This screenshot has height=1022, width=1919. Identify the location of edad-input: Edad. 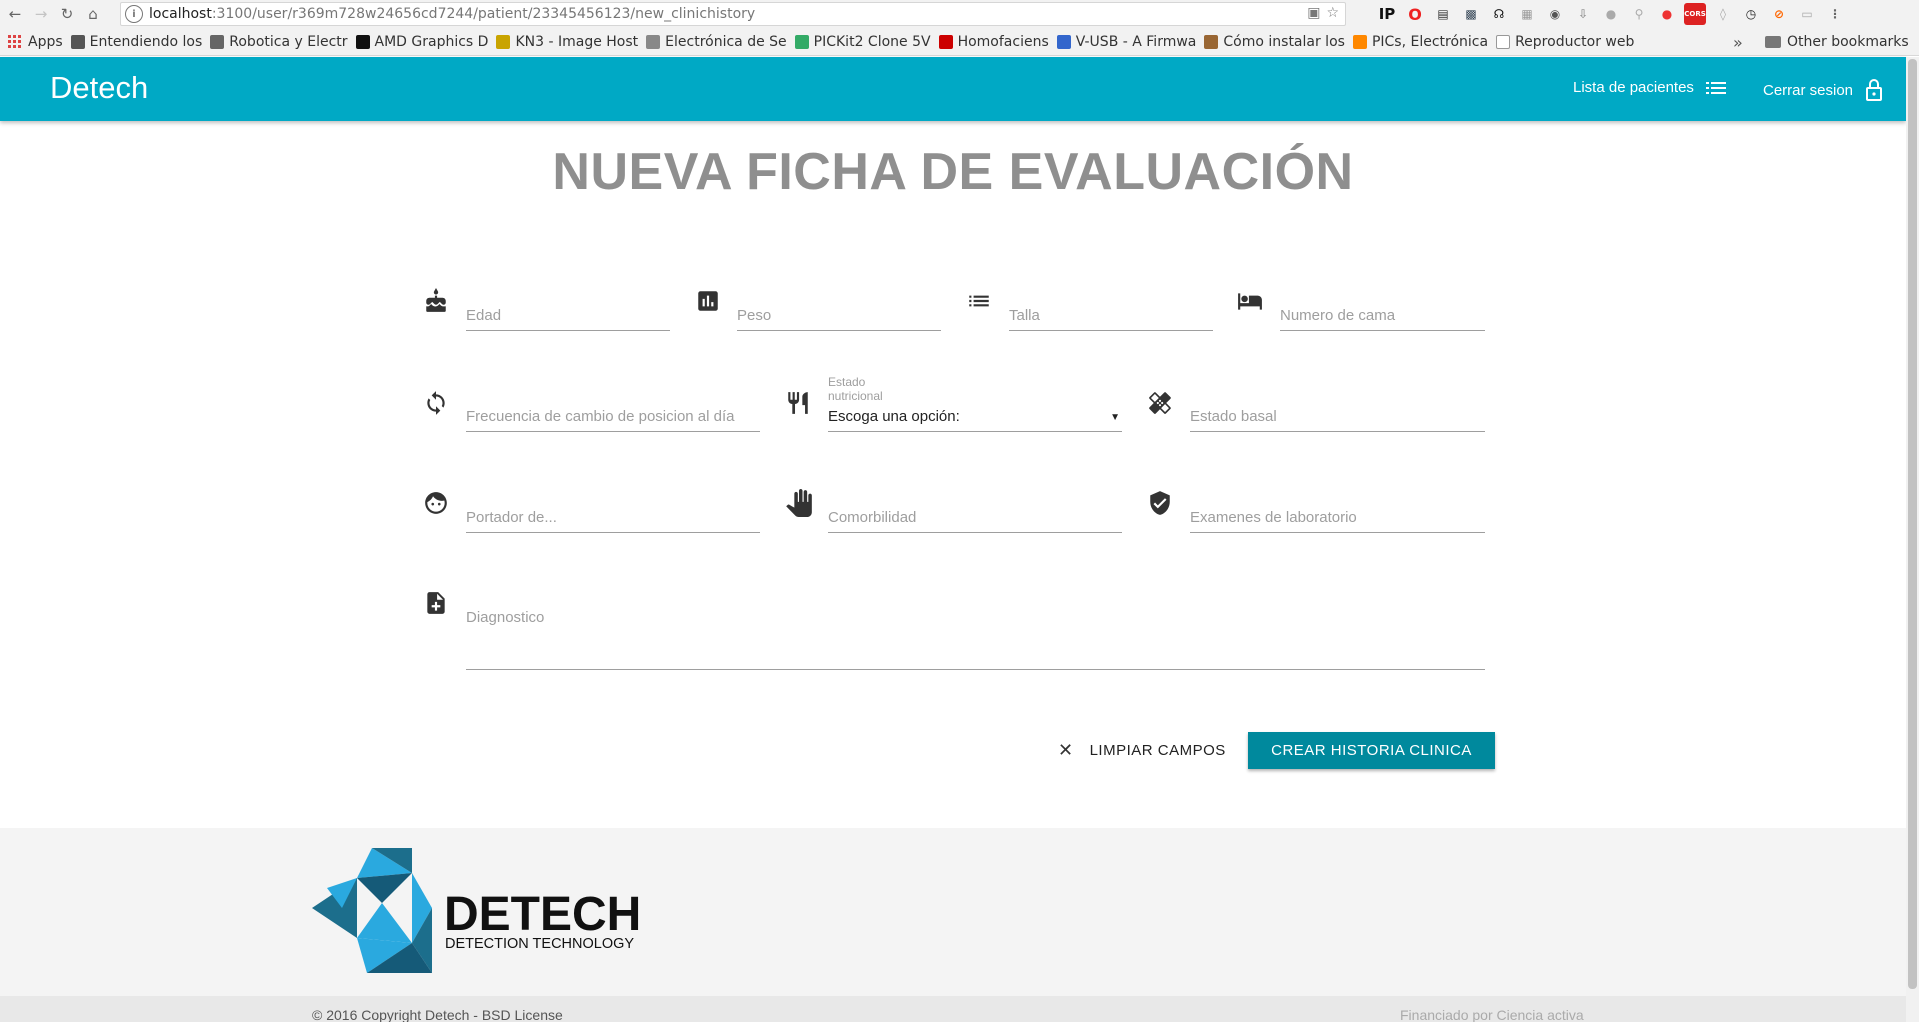
(568, 315).